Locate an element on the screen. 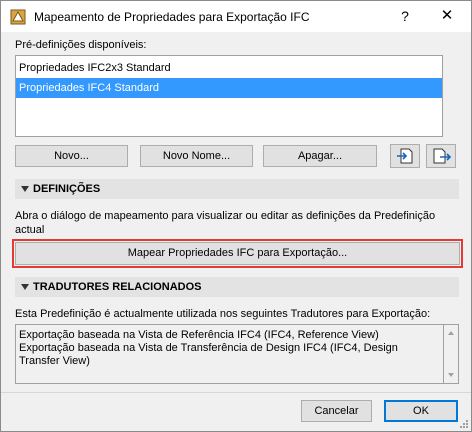  import-preset-button is located at coordinates (405, 156).